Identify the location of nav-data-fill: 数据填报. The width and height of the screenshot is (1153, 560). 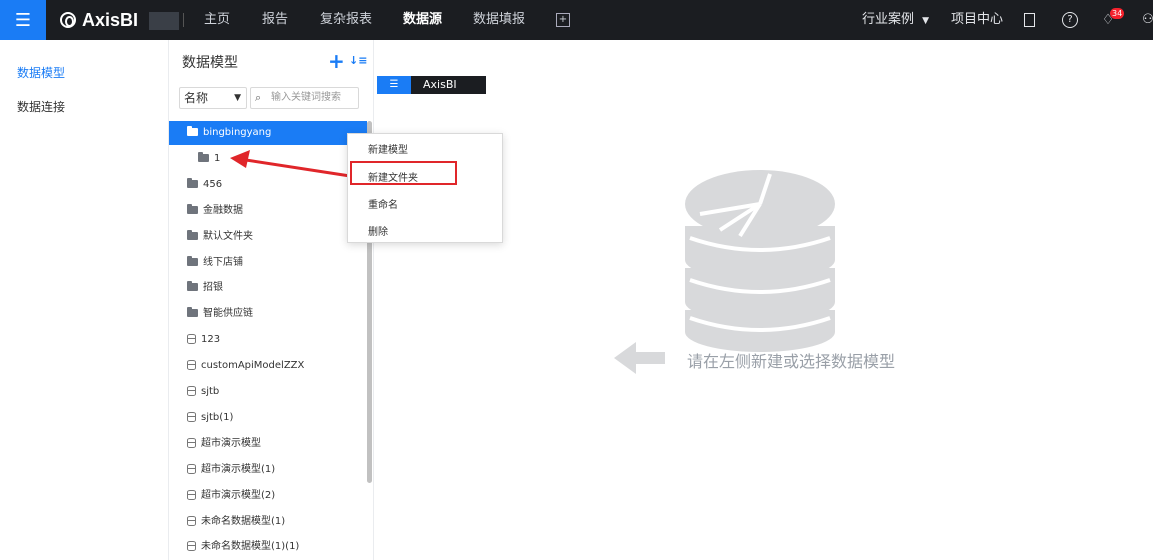
(499, 20).